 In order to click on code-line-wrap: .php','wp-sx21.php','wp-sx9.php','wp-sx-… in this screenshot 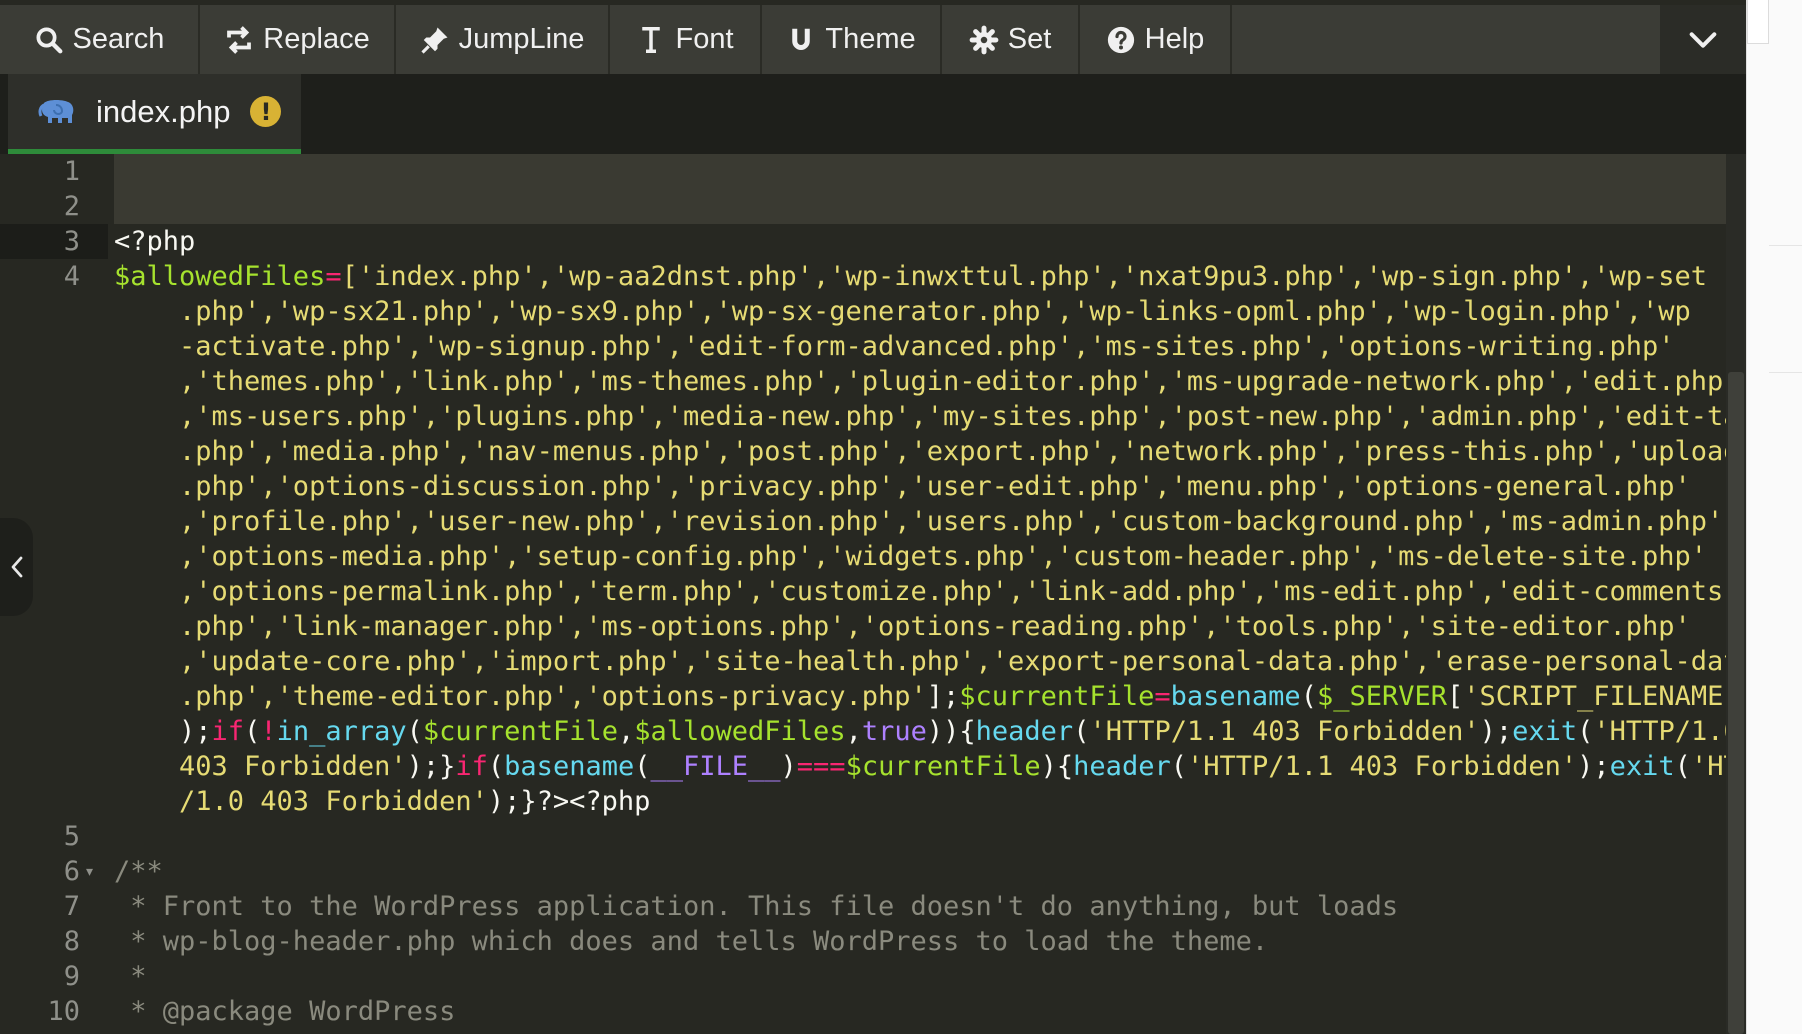, I will do `click(902, 311)`.